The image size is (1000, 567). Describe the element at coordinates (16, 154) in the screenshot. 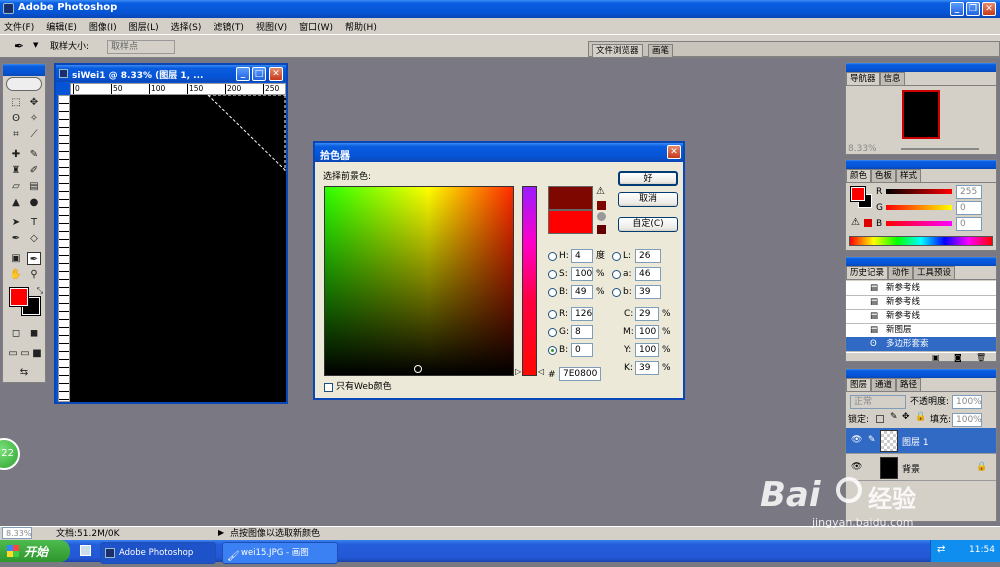

I see `healing-brush-icon: ✚` at that location.